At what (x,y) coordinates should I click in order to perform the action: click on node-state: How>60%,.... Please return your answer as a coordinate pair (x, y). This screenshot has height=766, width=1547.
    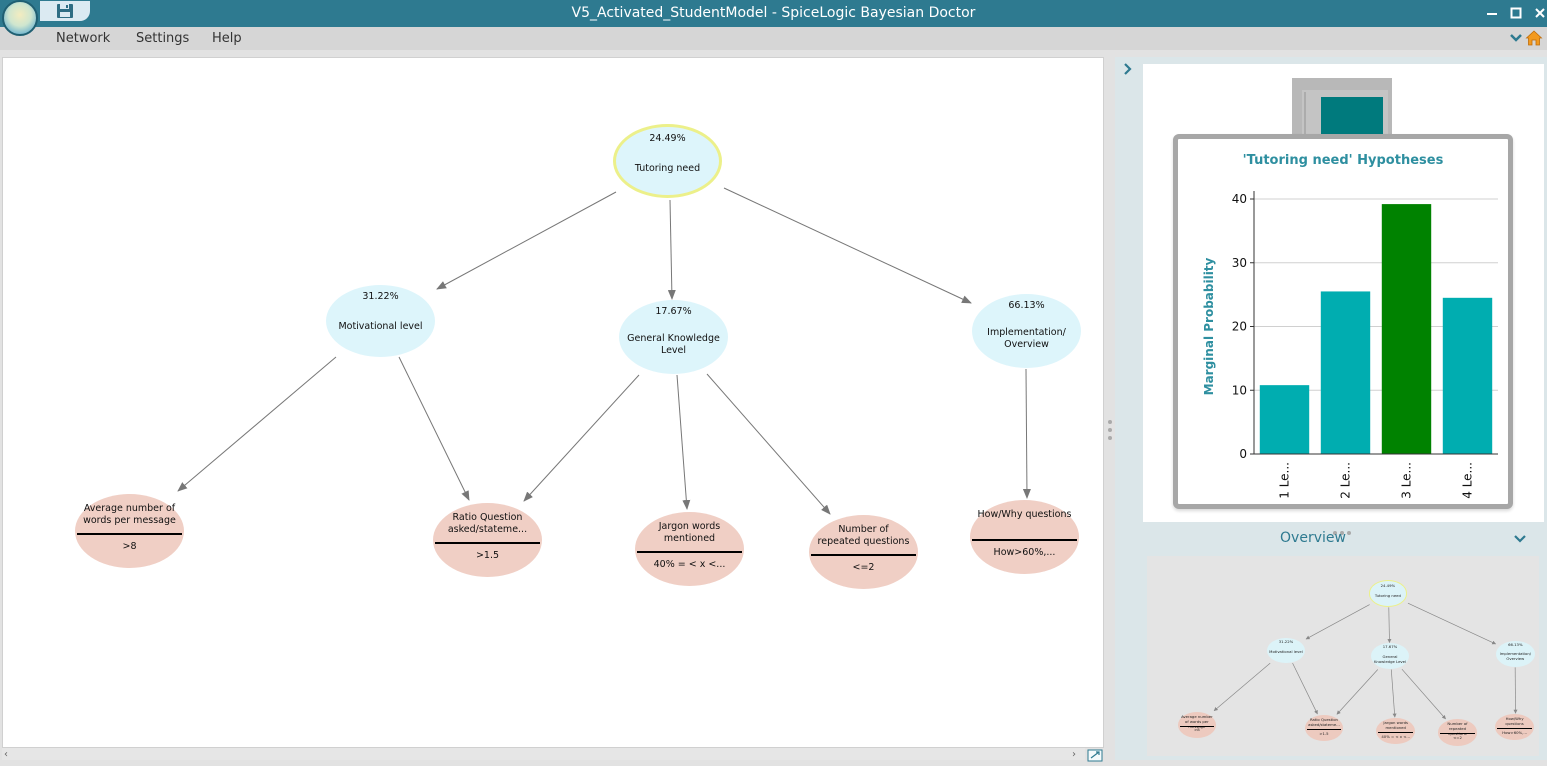
    Looking at the image, I should click on (1514, 733).